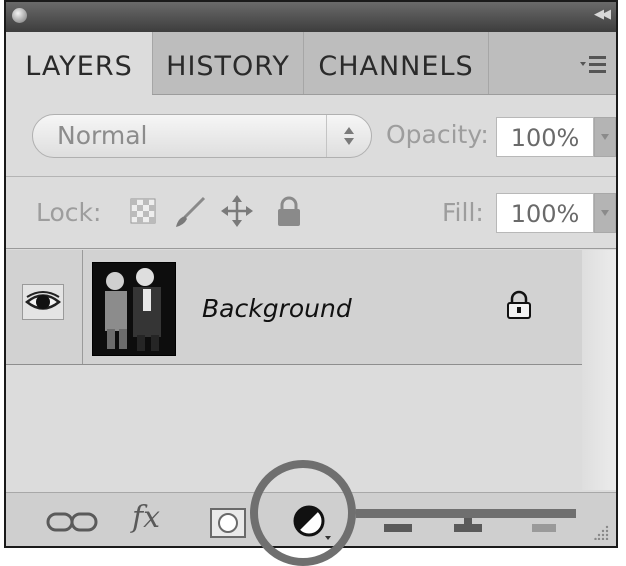 This screenshot has height=566, width=626. What do you see at coordinates (102, 135) in the screenshot?
I see `blend-mode-value: Normal` at bounding box center [102, 135].